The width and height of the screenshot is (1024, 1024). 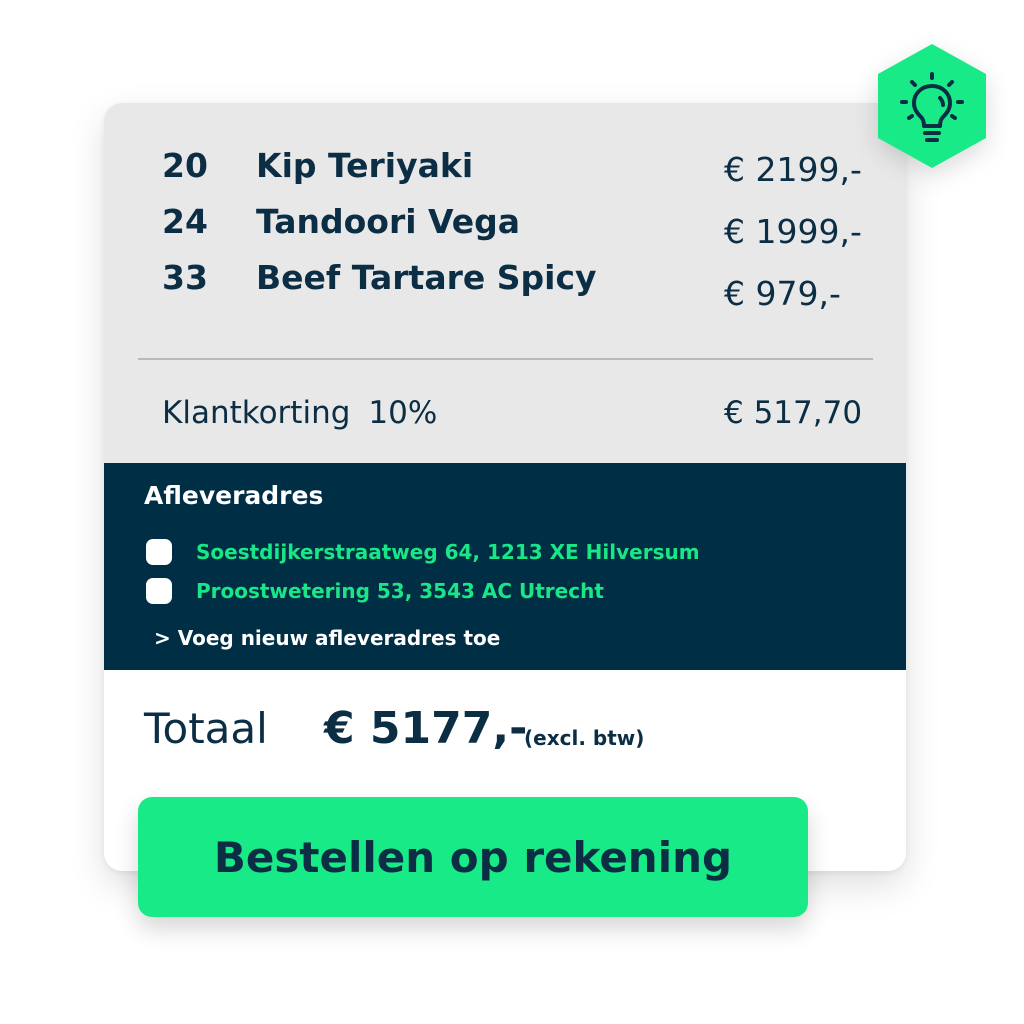 What do you see at coordinates (185, 165) in the screenshot?
I see `item-quantity: 20` at bounding box center [185, 165].